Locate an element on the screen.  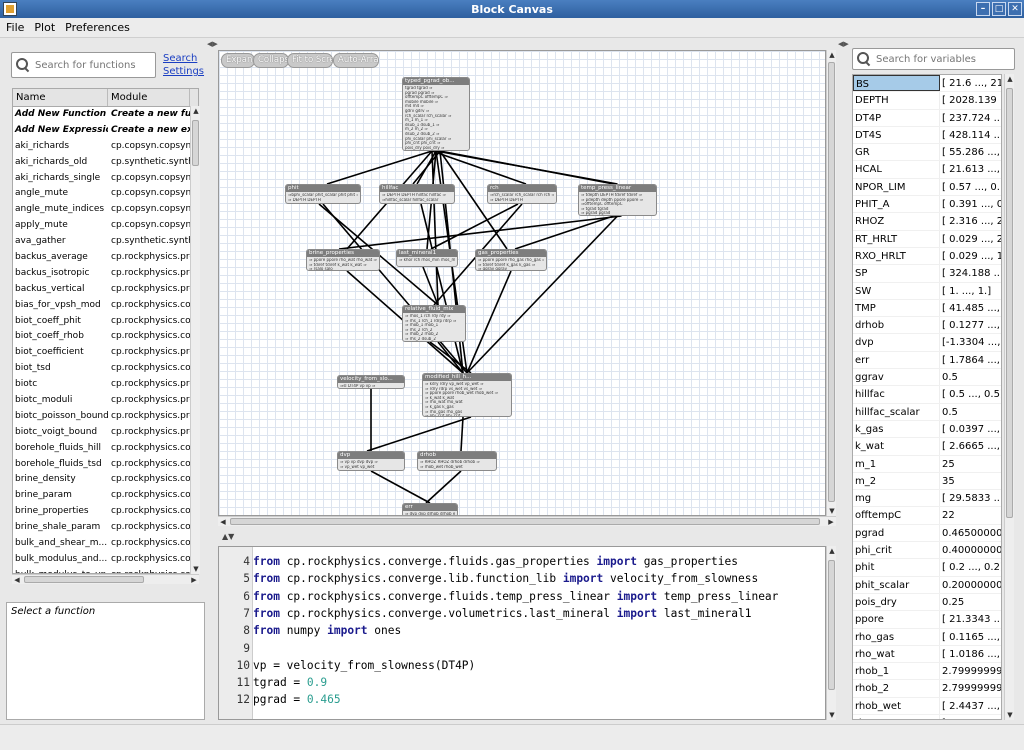
function-row: backus_average cp.rockphysics.proam is located at coordinates (105, 258).